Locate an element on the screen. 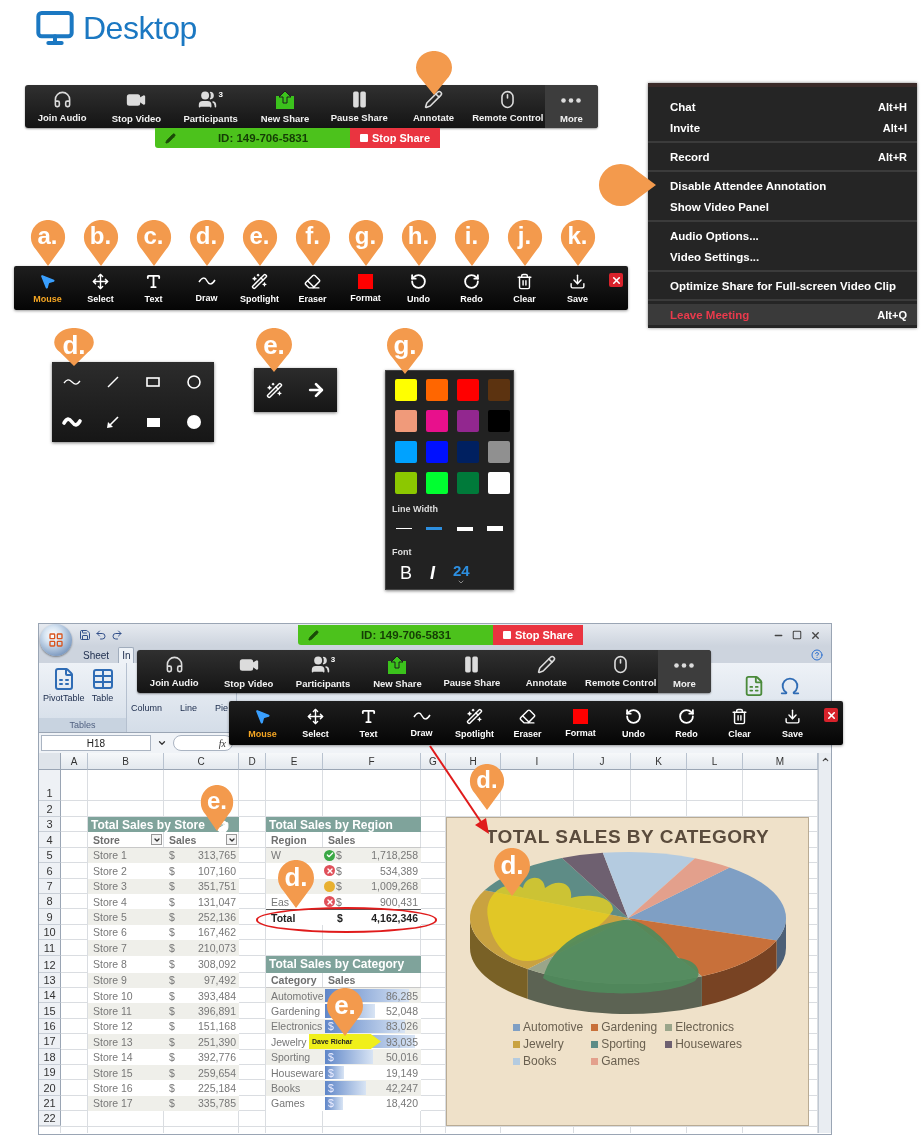  undo-icon is located at coordinates (101, 635).